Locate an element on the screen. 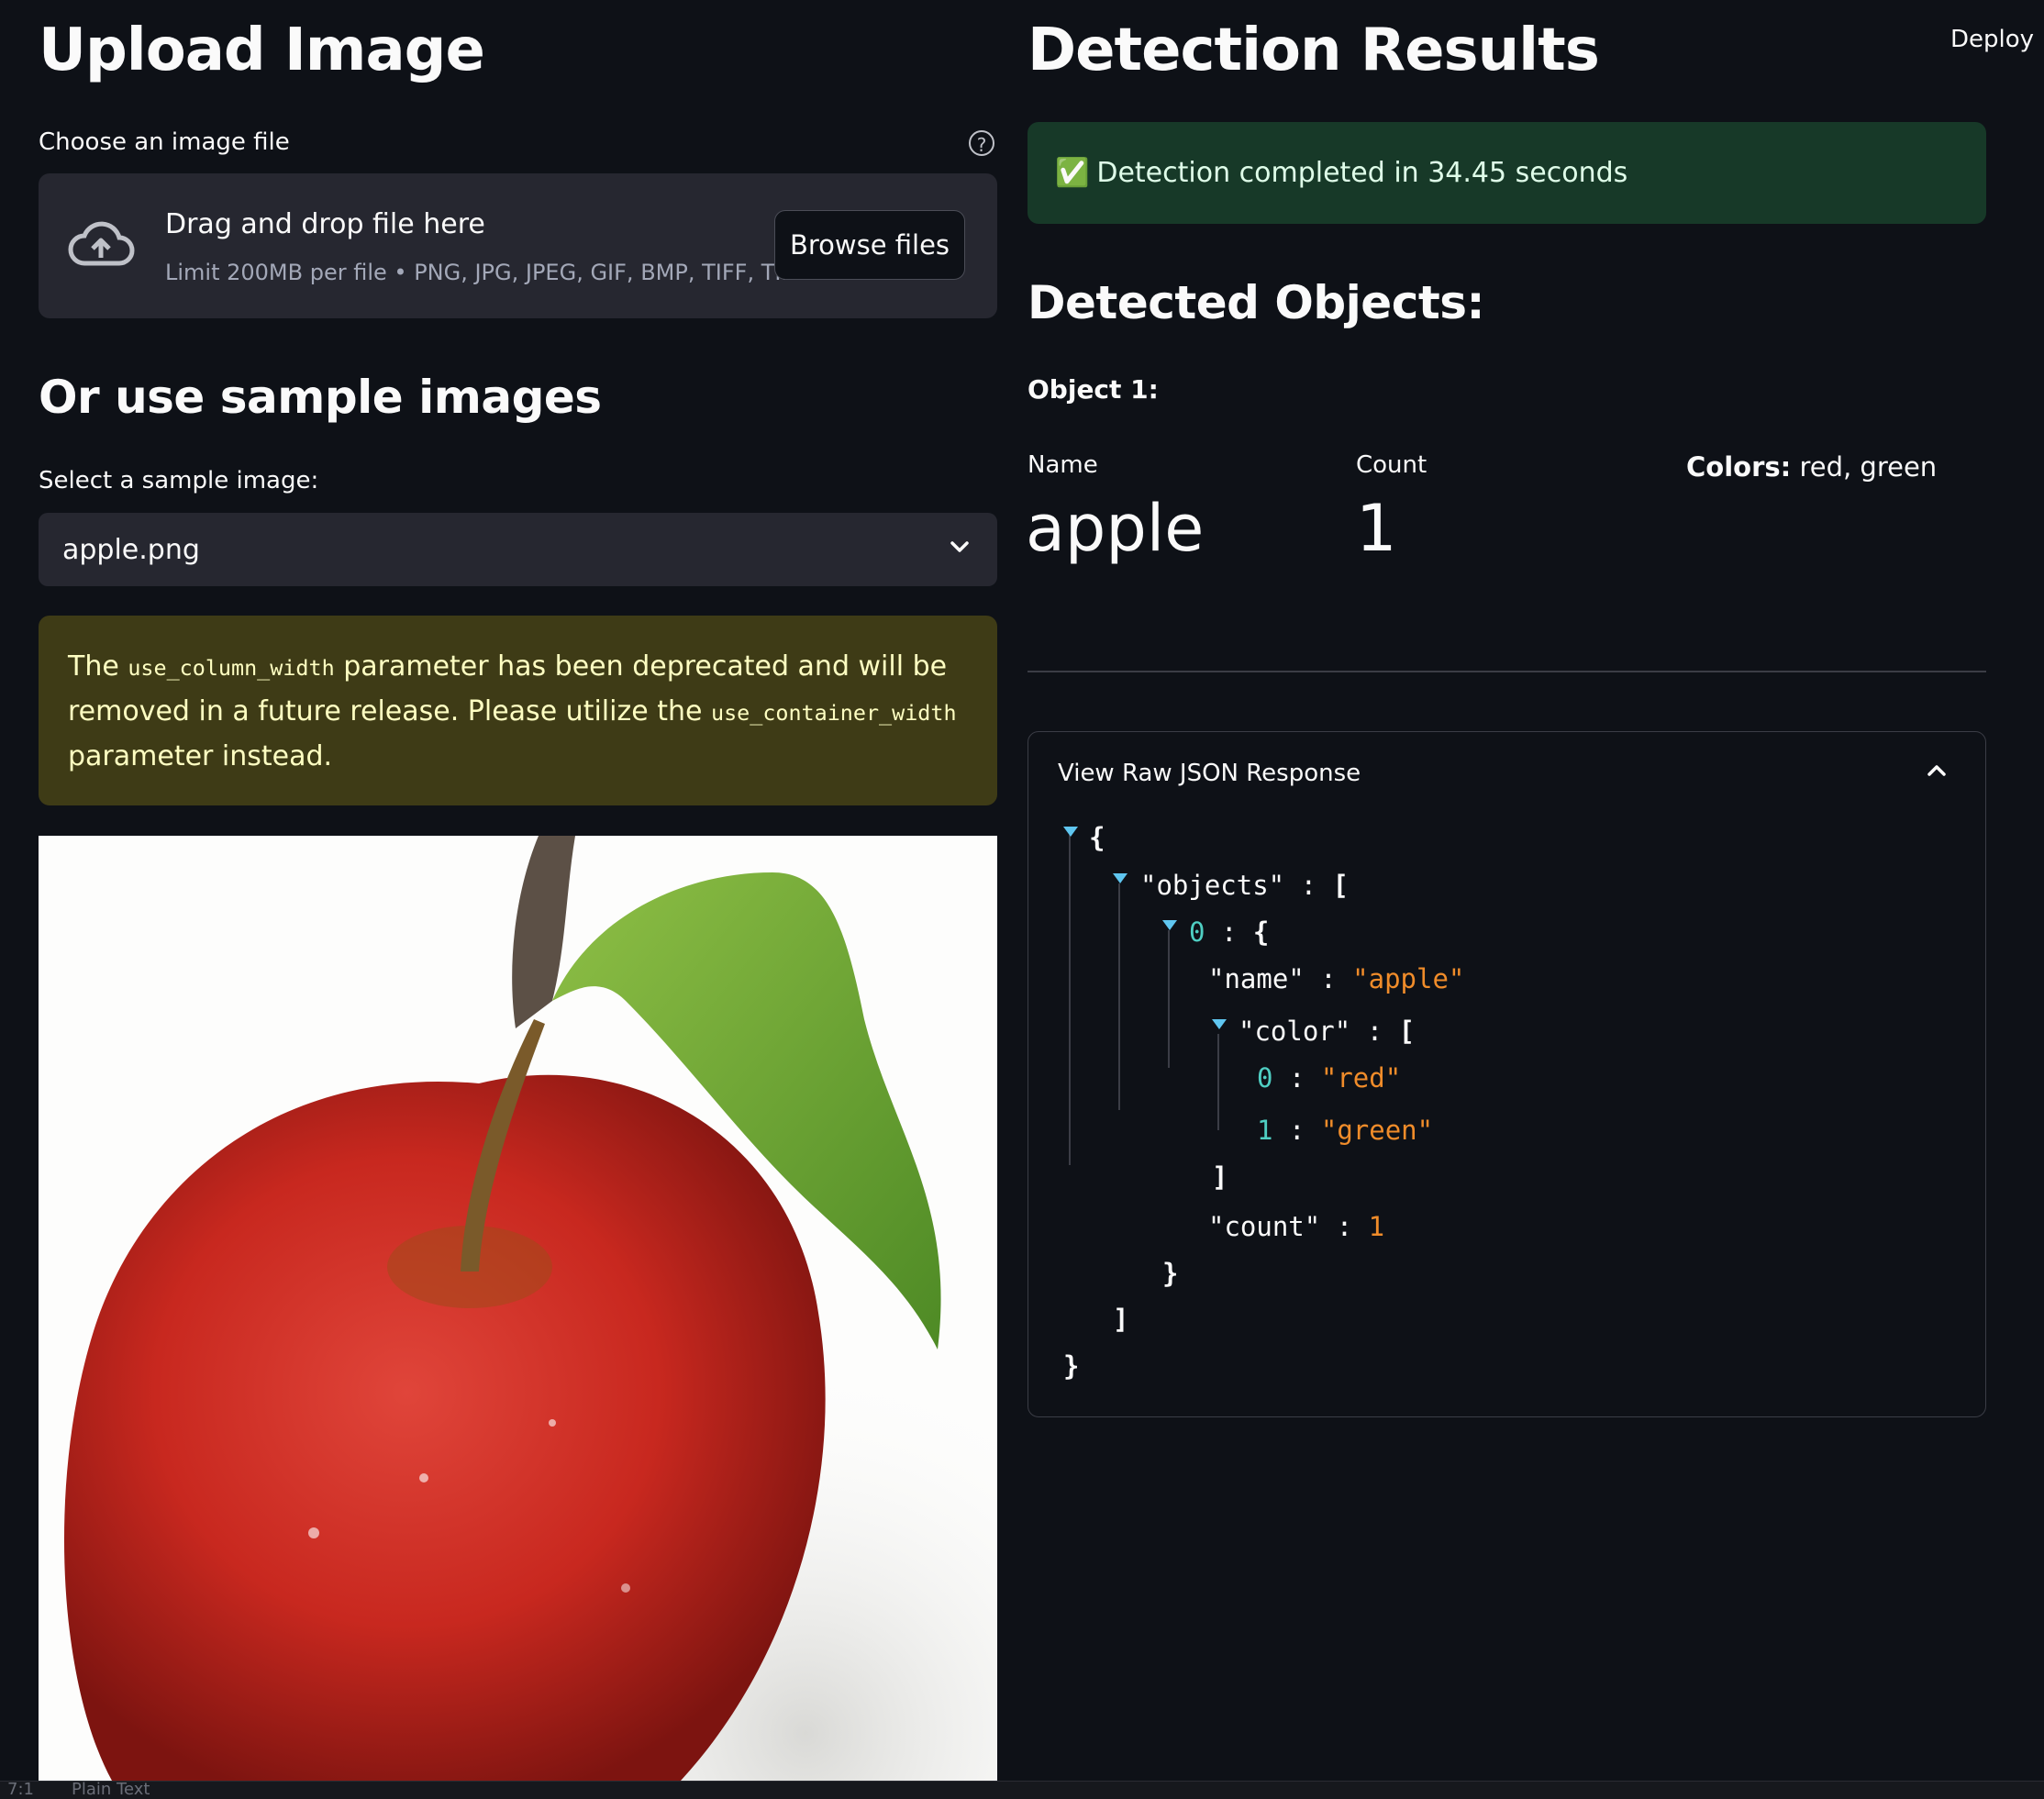 The width and height of the screenshot is (2044, 1799). success-message: ✅ Detection completed in 34.45 seconds is located at coordinates (1507, 173).